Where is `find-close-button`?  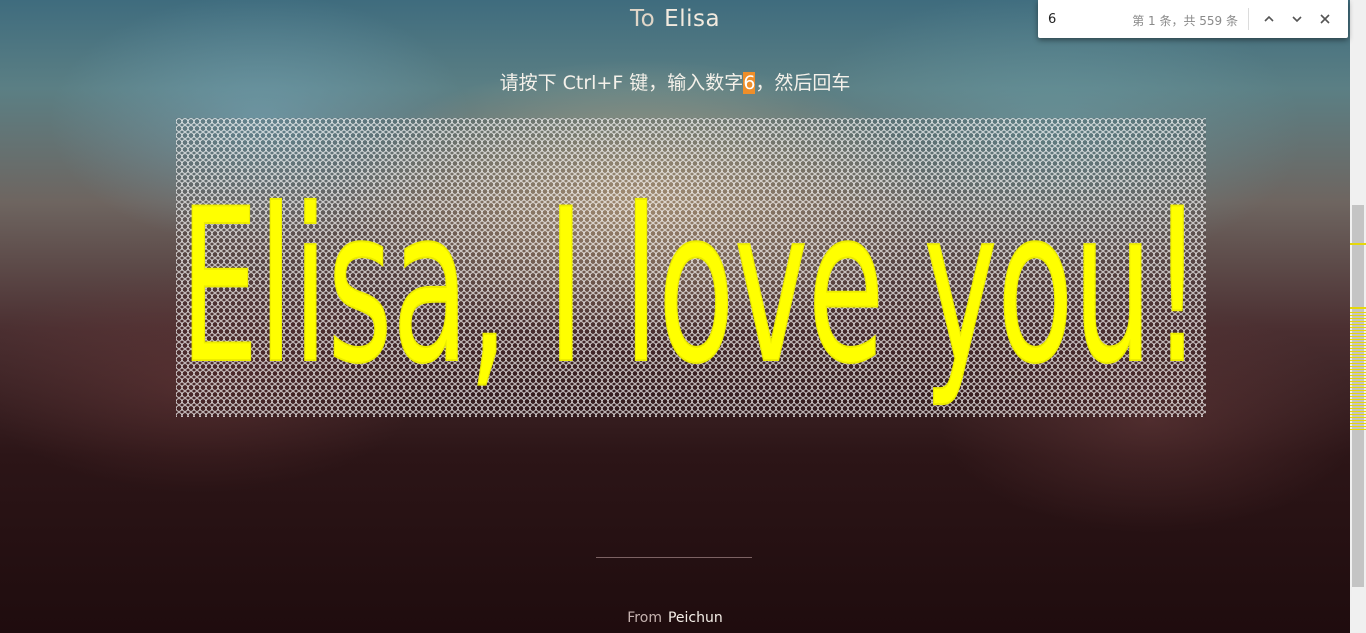 find-close-button is located at coordinates (1325, 19).